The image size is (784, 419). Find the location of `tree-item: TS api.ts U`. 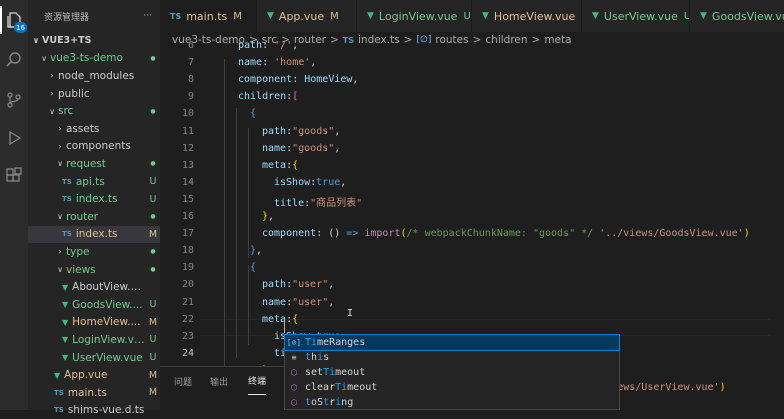

tree-item: TS api.ts U is located at coordinates (94, 182).